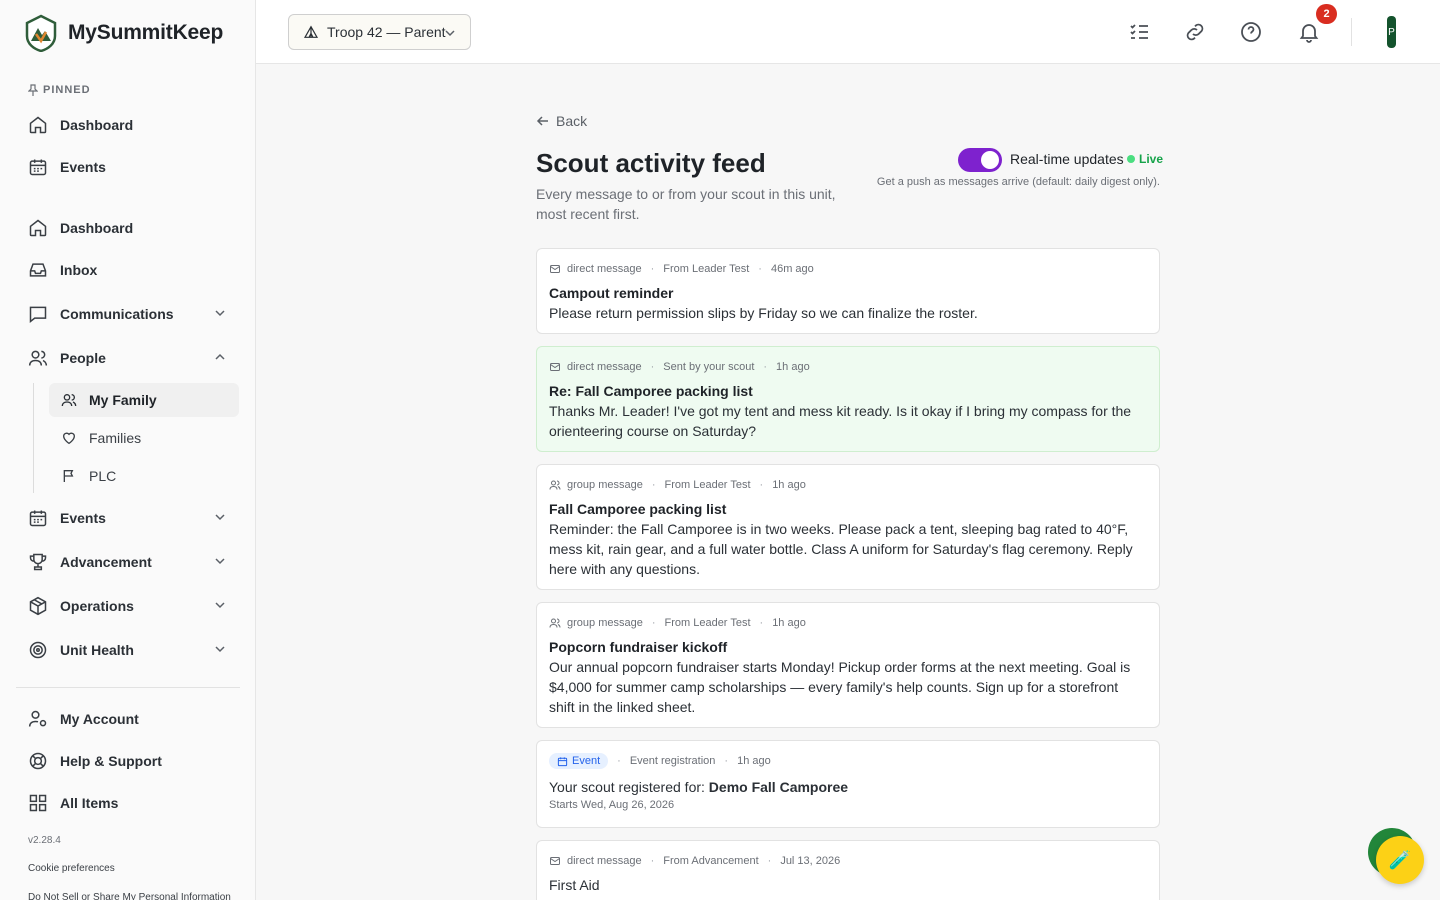 The height and width of the screenshot is (900, 1440). Describe the element at coordinates (638, 509) in the screenshot. I see `message-title: Fall Camporee packing list` at that location.